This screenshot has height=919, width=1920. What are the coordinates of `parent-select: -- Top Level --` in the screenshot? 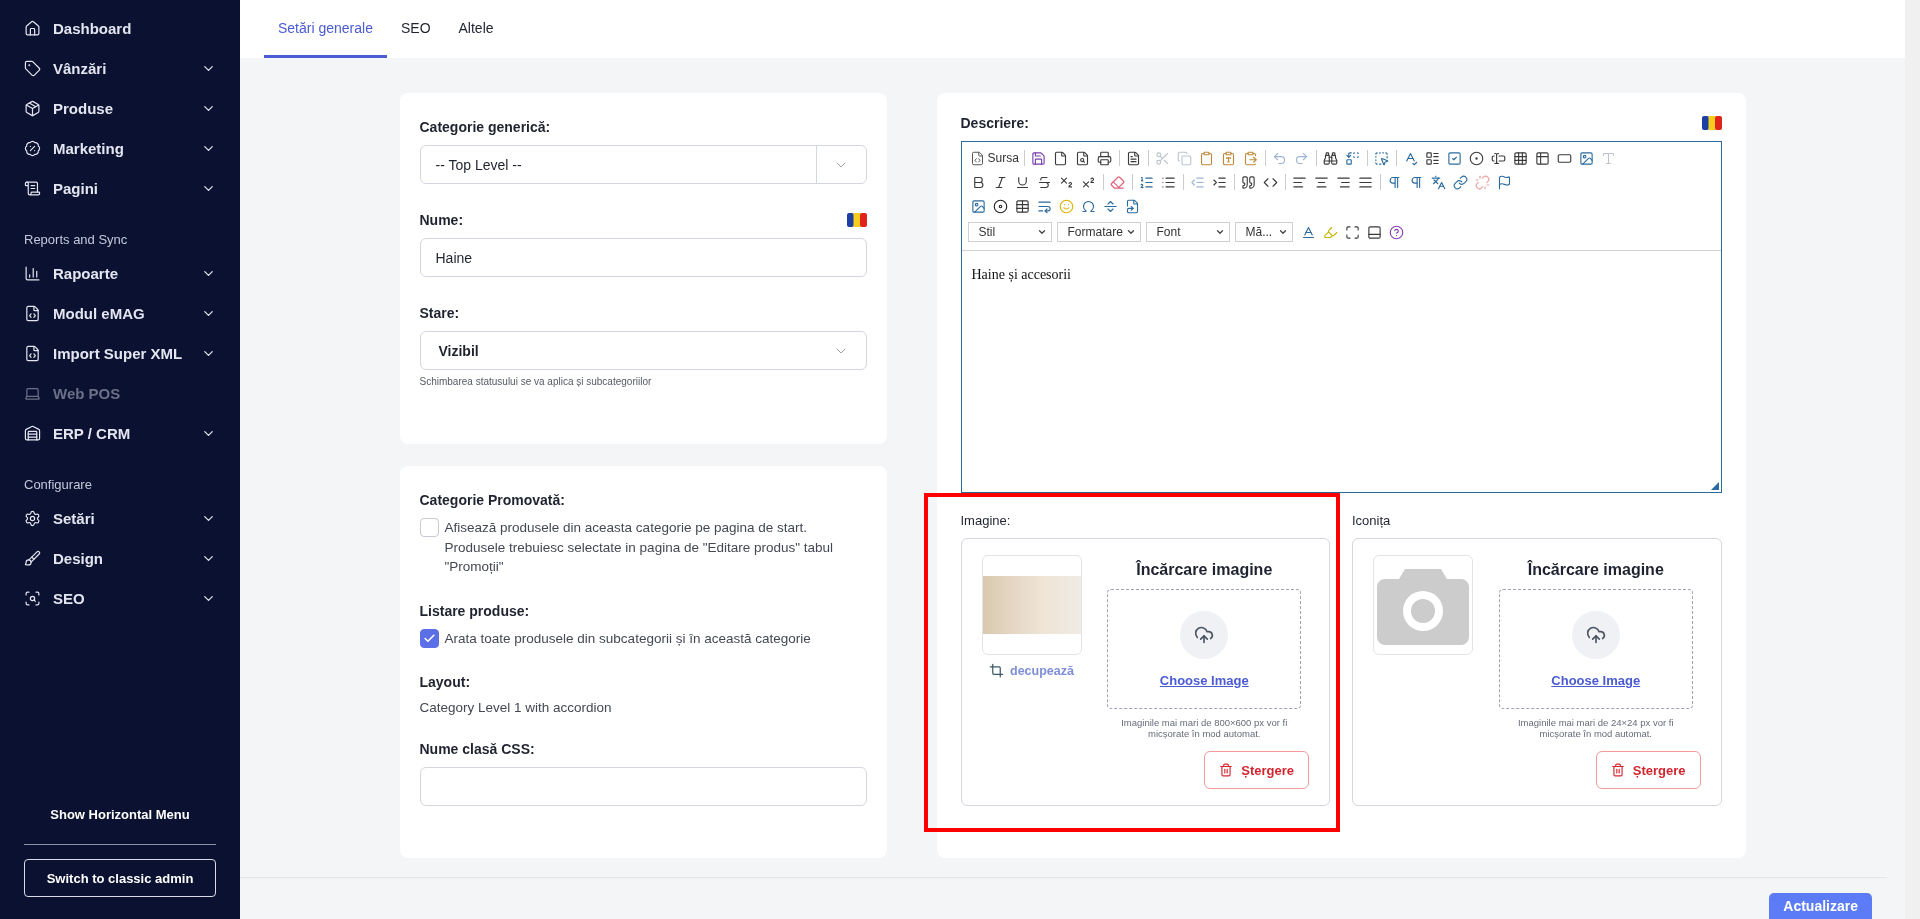 It's located at (643, 164).